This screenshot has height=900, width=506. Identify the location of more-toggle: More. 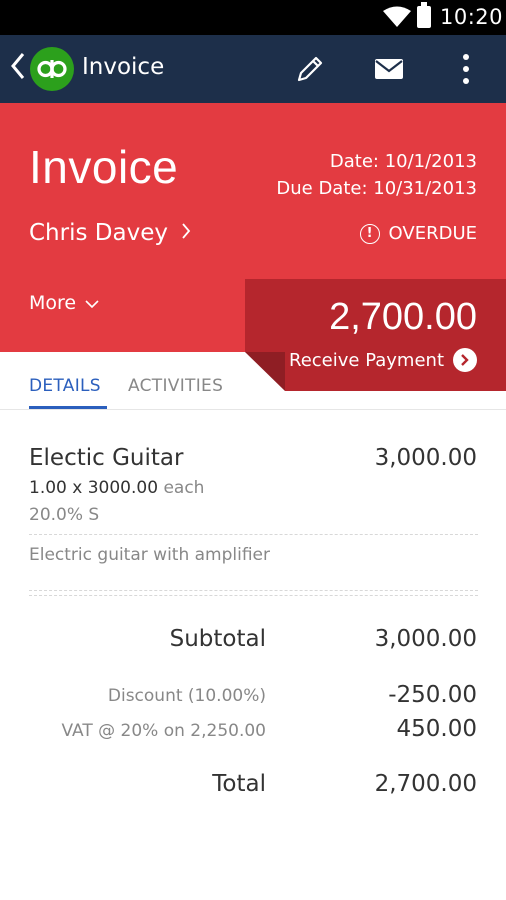
(64, 303).